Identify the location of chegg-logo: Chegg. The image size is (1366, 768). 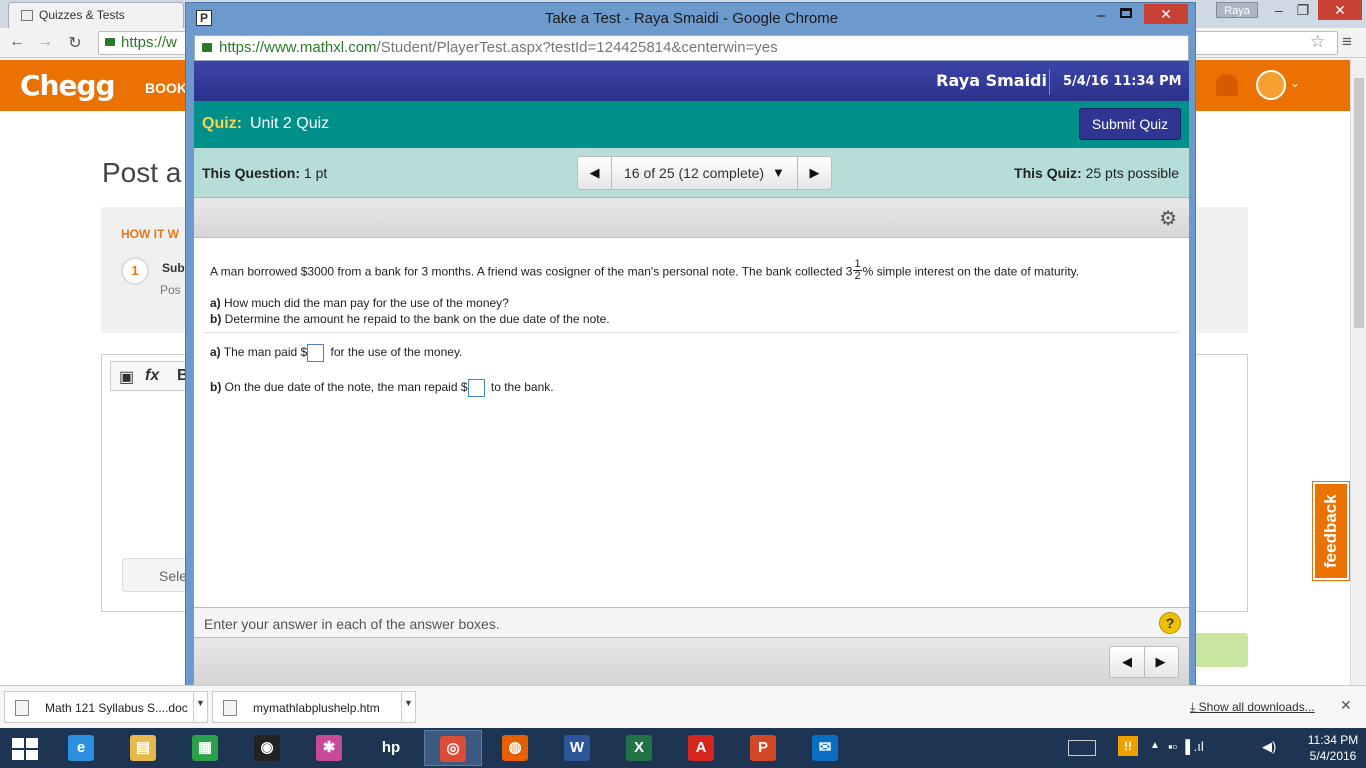
(68, 85).